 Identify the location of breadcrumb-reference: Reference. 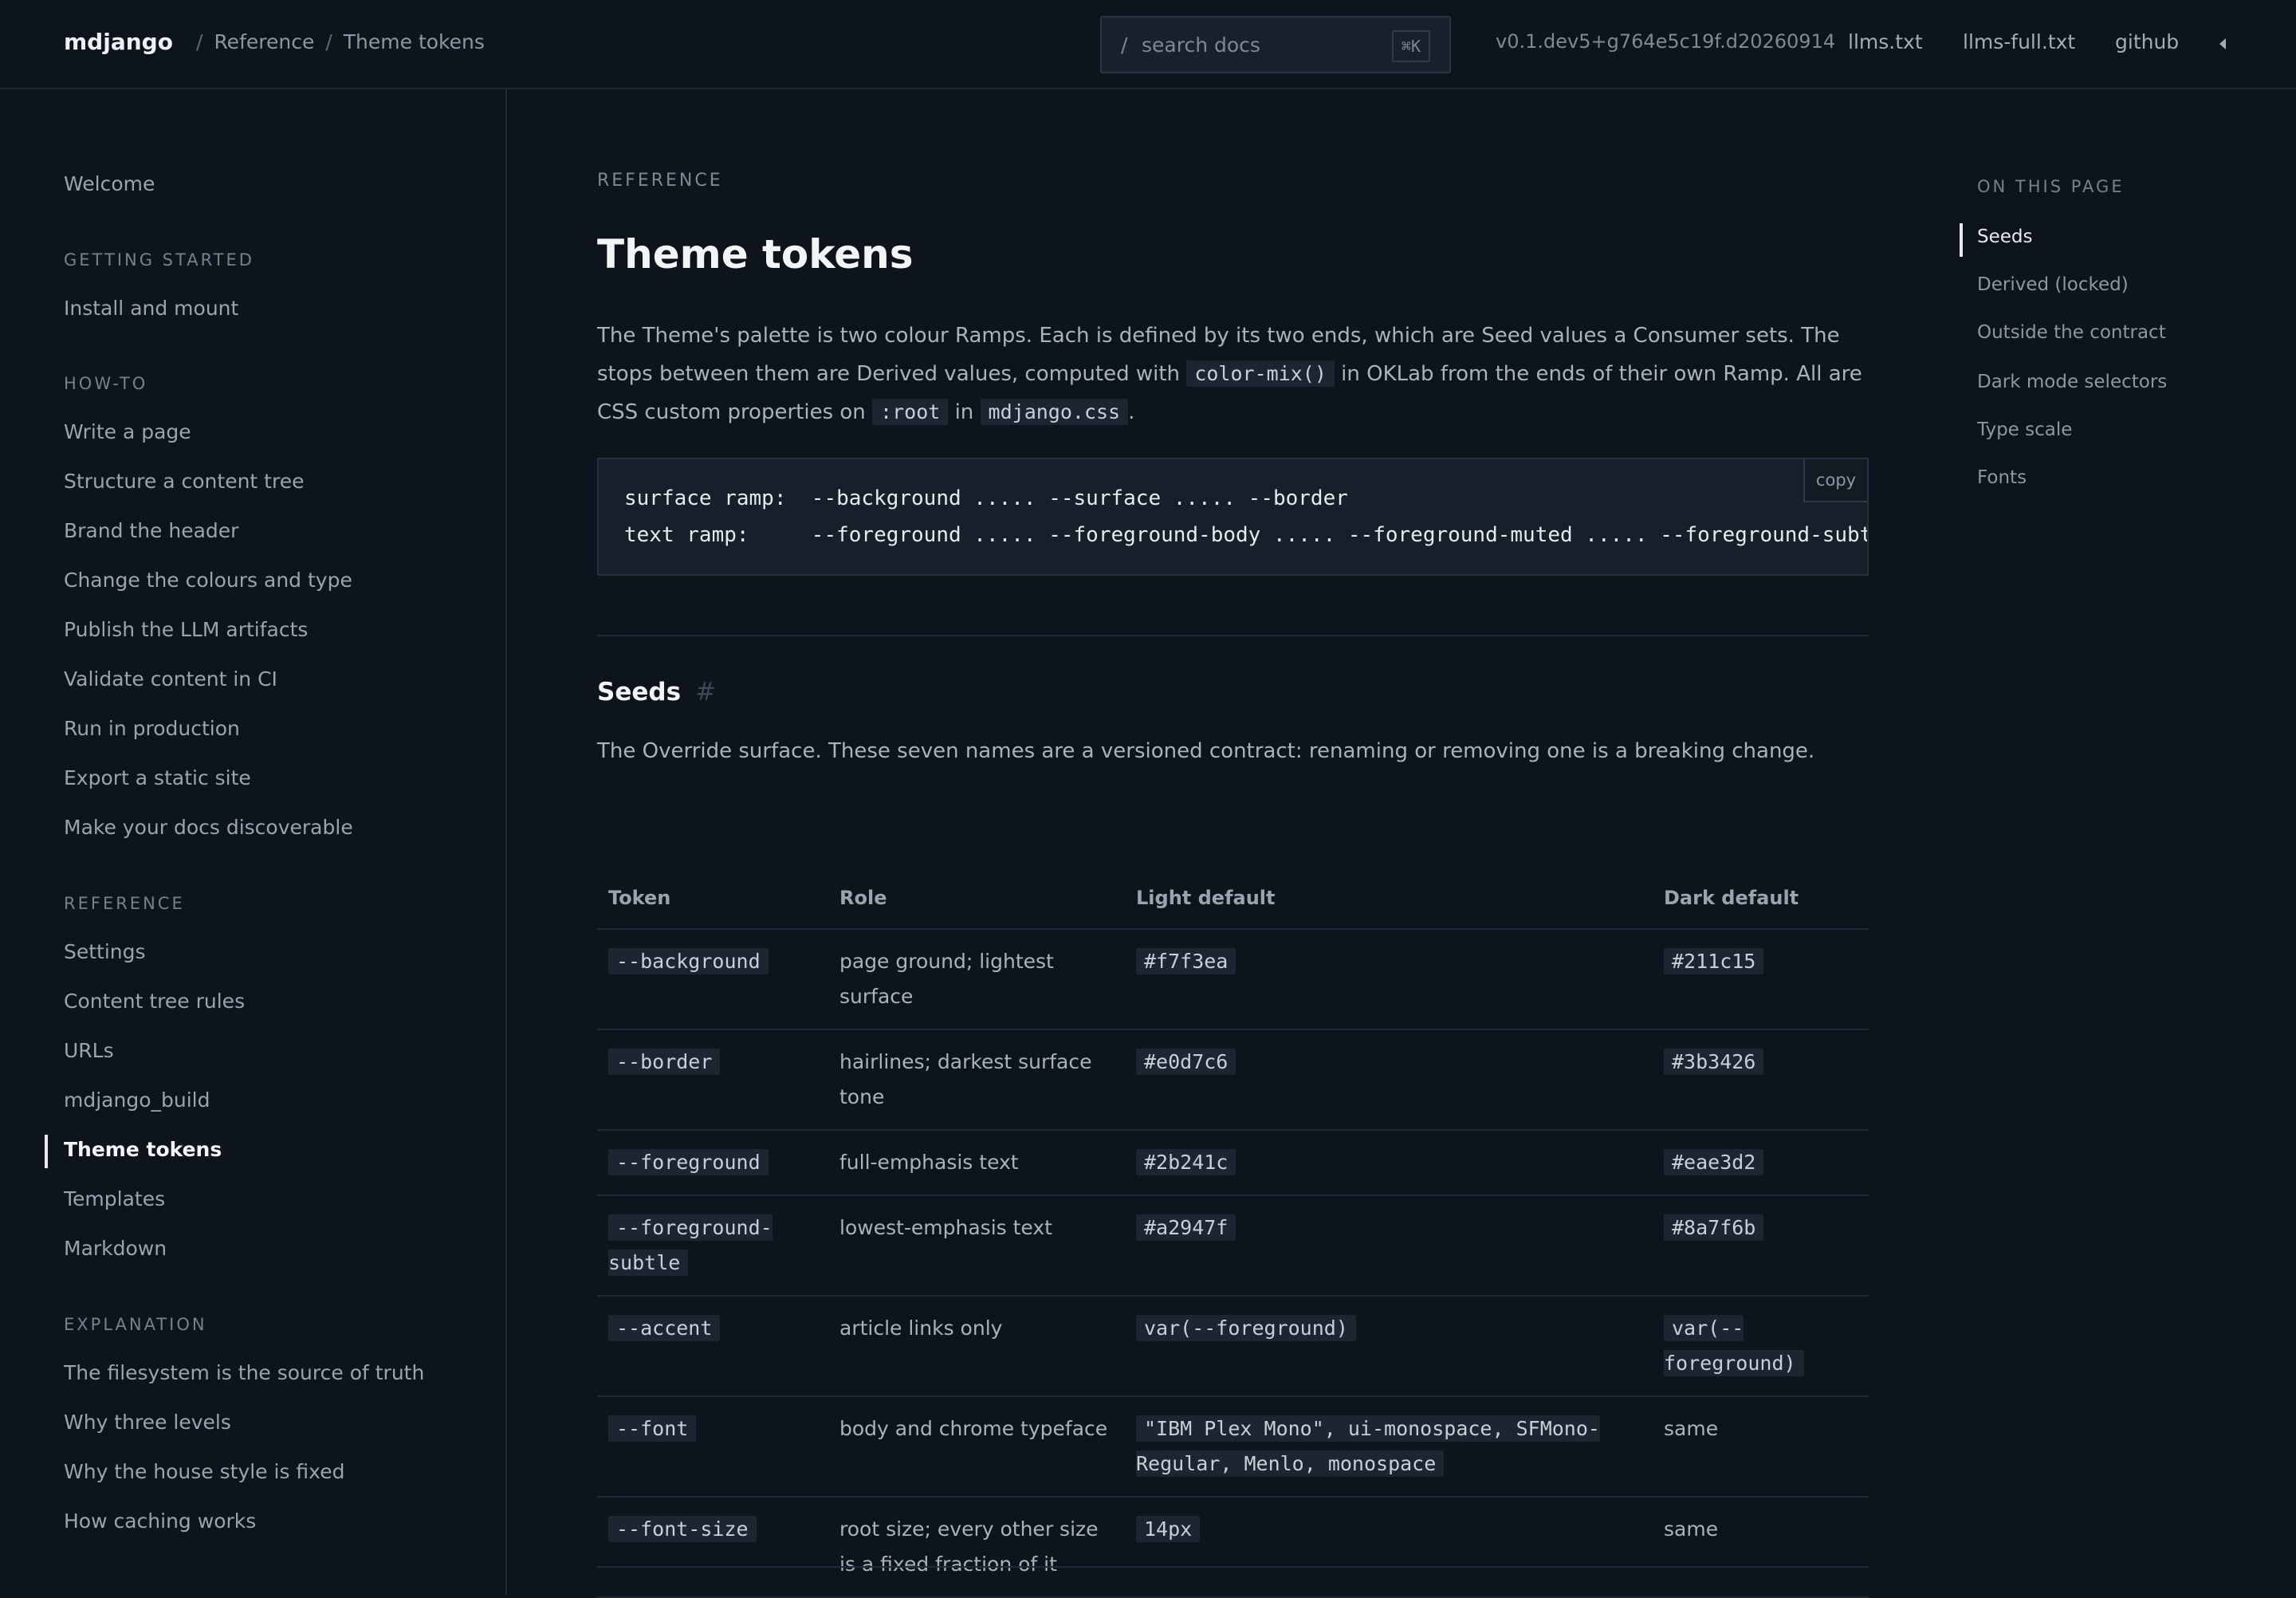
(264, 41).